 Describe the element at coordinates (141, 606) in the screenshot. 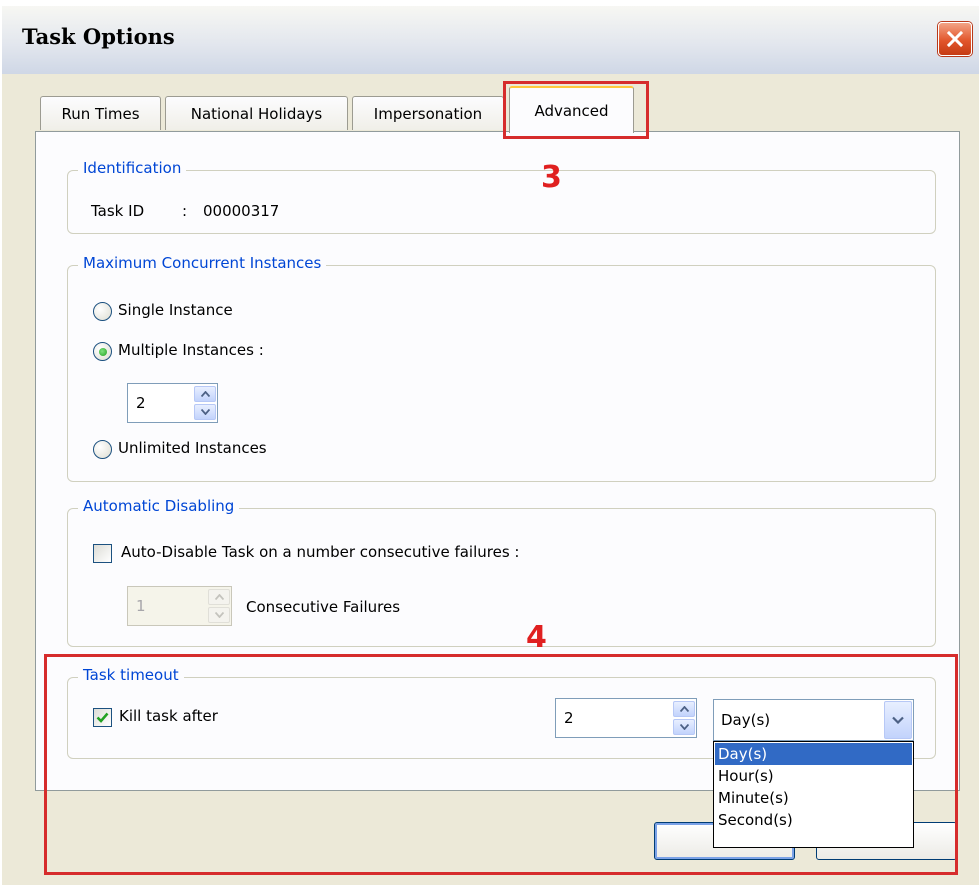

I see `spinner-value: 1` at that location.